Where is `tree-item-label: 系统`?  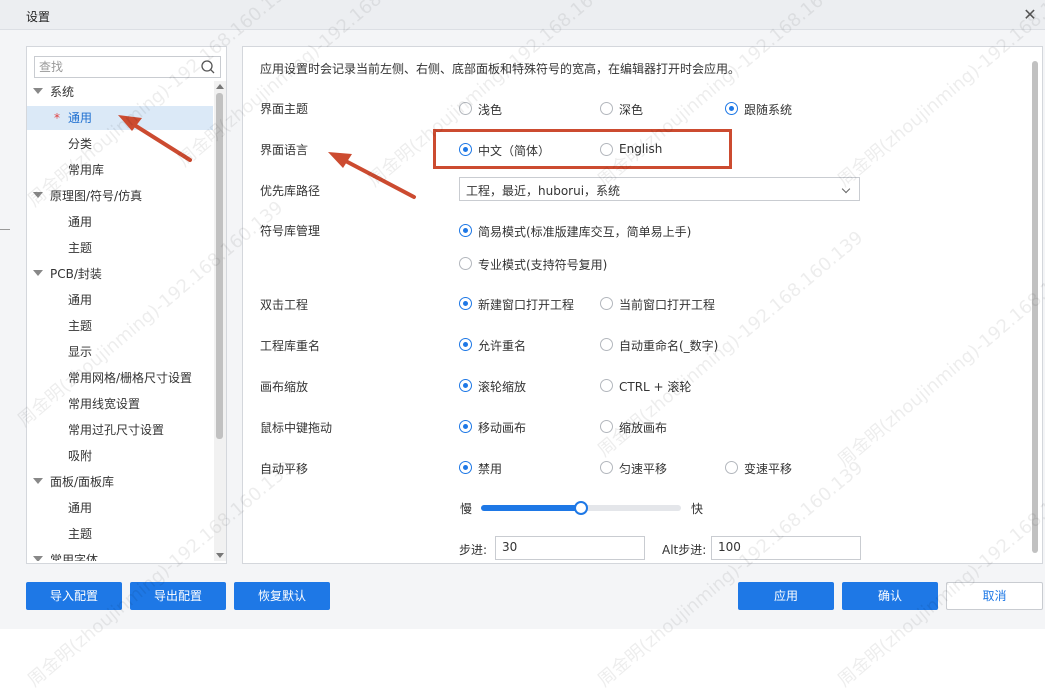
tree-item-label: 系统 is located at coordinates (62, 92).